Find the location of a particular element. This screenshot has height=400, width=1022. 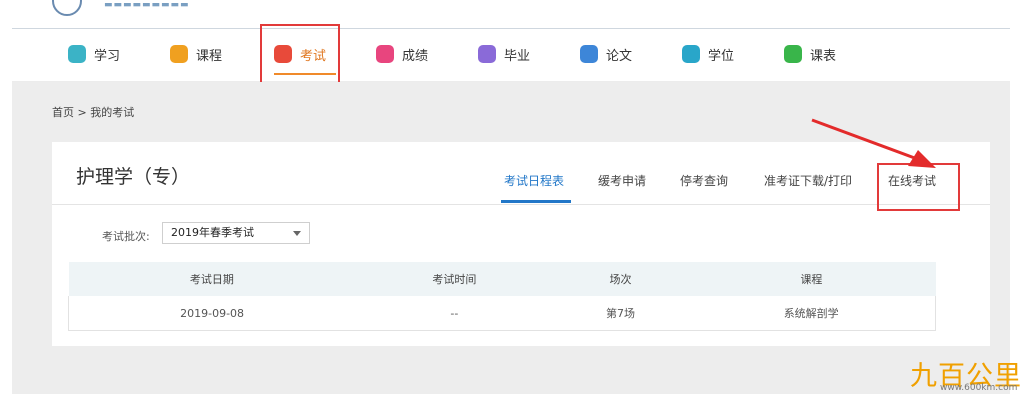

exam-schedule-table: 考试日期 考试时间 场次 课程 2019-09-08 -- 第7场 系统解剖学 is located at coordinates (502, 296).